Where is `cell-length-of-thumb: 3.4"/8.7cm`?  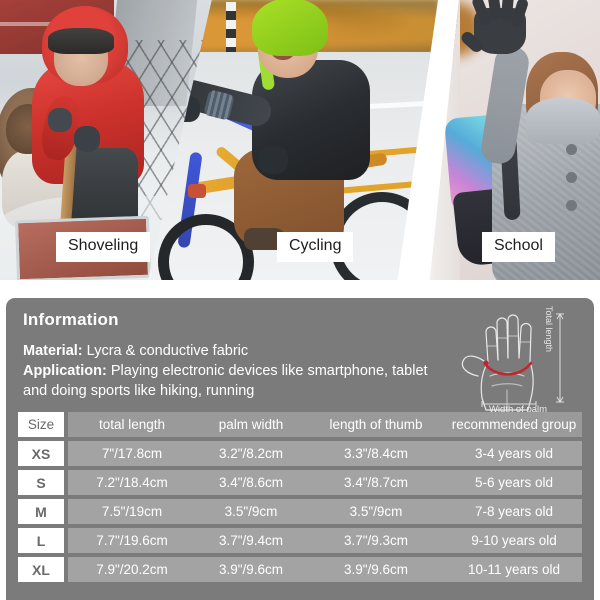 cell-length-of-thumb: 3.4"/8.7cm is located at coordinates (376, 482).